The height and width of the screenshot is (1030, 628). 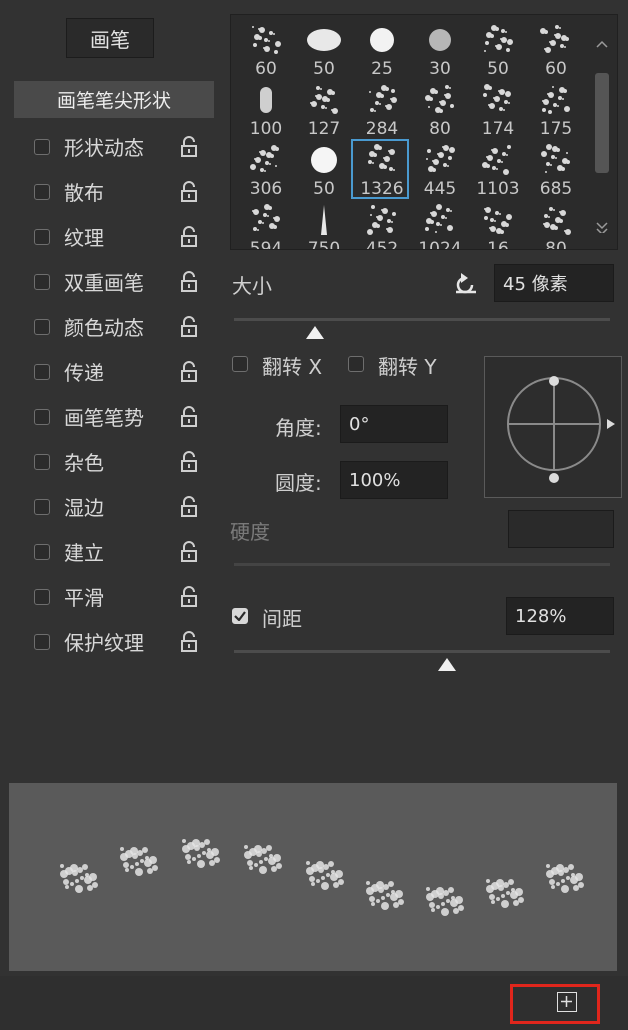 What do you see at coordinates (382, 51) in the screenshot?
I see `brush-preset: 25` at bounding box center [382, 51].